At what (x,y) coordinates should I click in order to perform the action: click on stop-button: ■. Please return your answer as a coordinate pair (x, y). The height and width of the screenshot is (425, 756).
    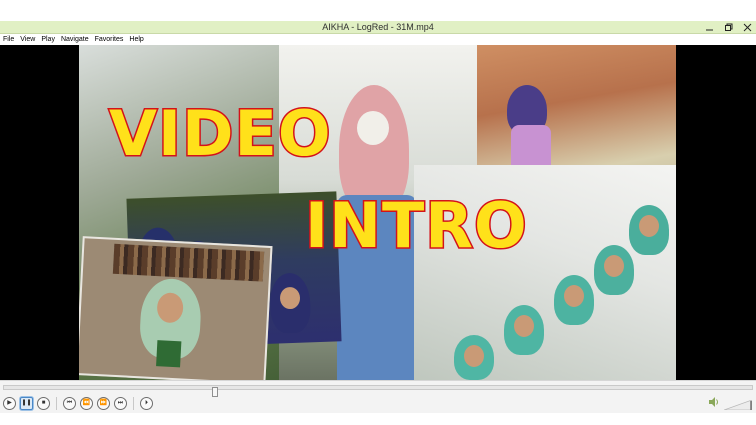
    Looking at the image, I should click on (43, 403).